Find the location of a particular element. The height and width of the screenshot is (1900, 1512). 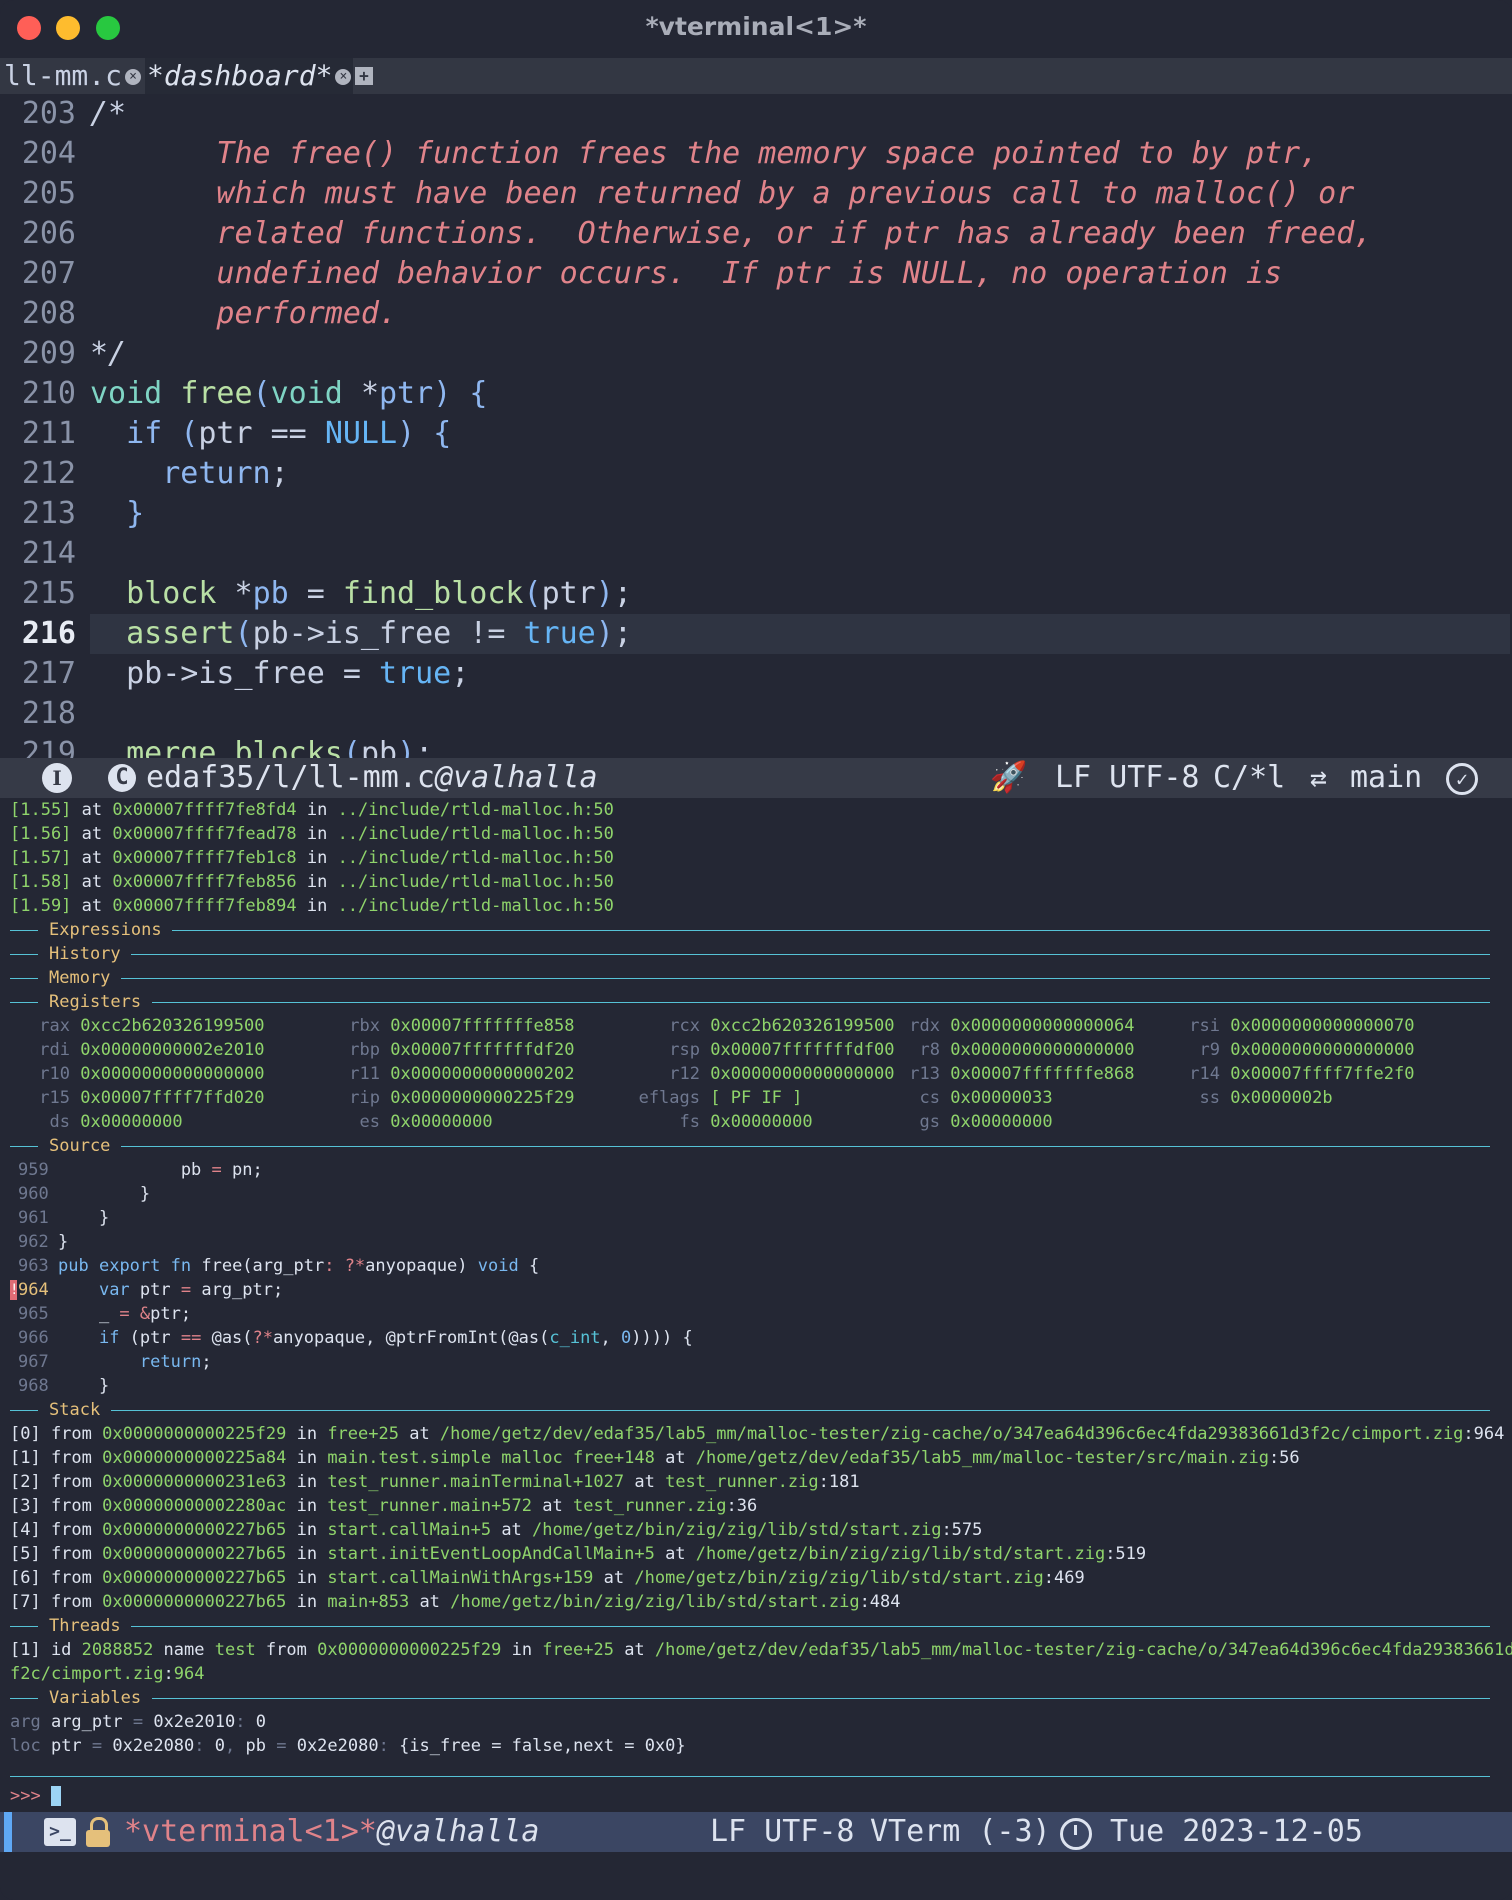

code-line: 210 void free(void *ptr) { is located at coordinates (756, 394).